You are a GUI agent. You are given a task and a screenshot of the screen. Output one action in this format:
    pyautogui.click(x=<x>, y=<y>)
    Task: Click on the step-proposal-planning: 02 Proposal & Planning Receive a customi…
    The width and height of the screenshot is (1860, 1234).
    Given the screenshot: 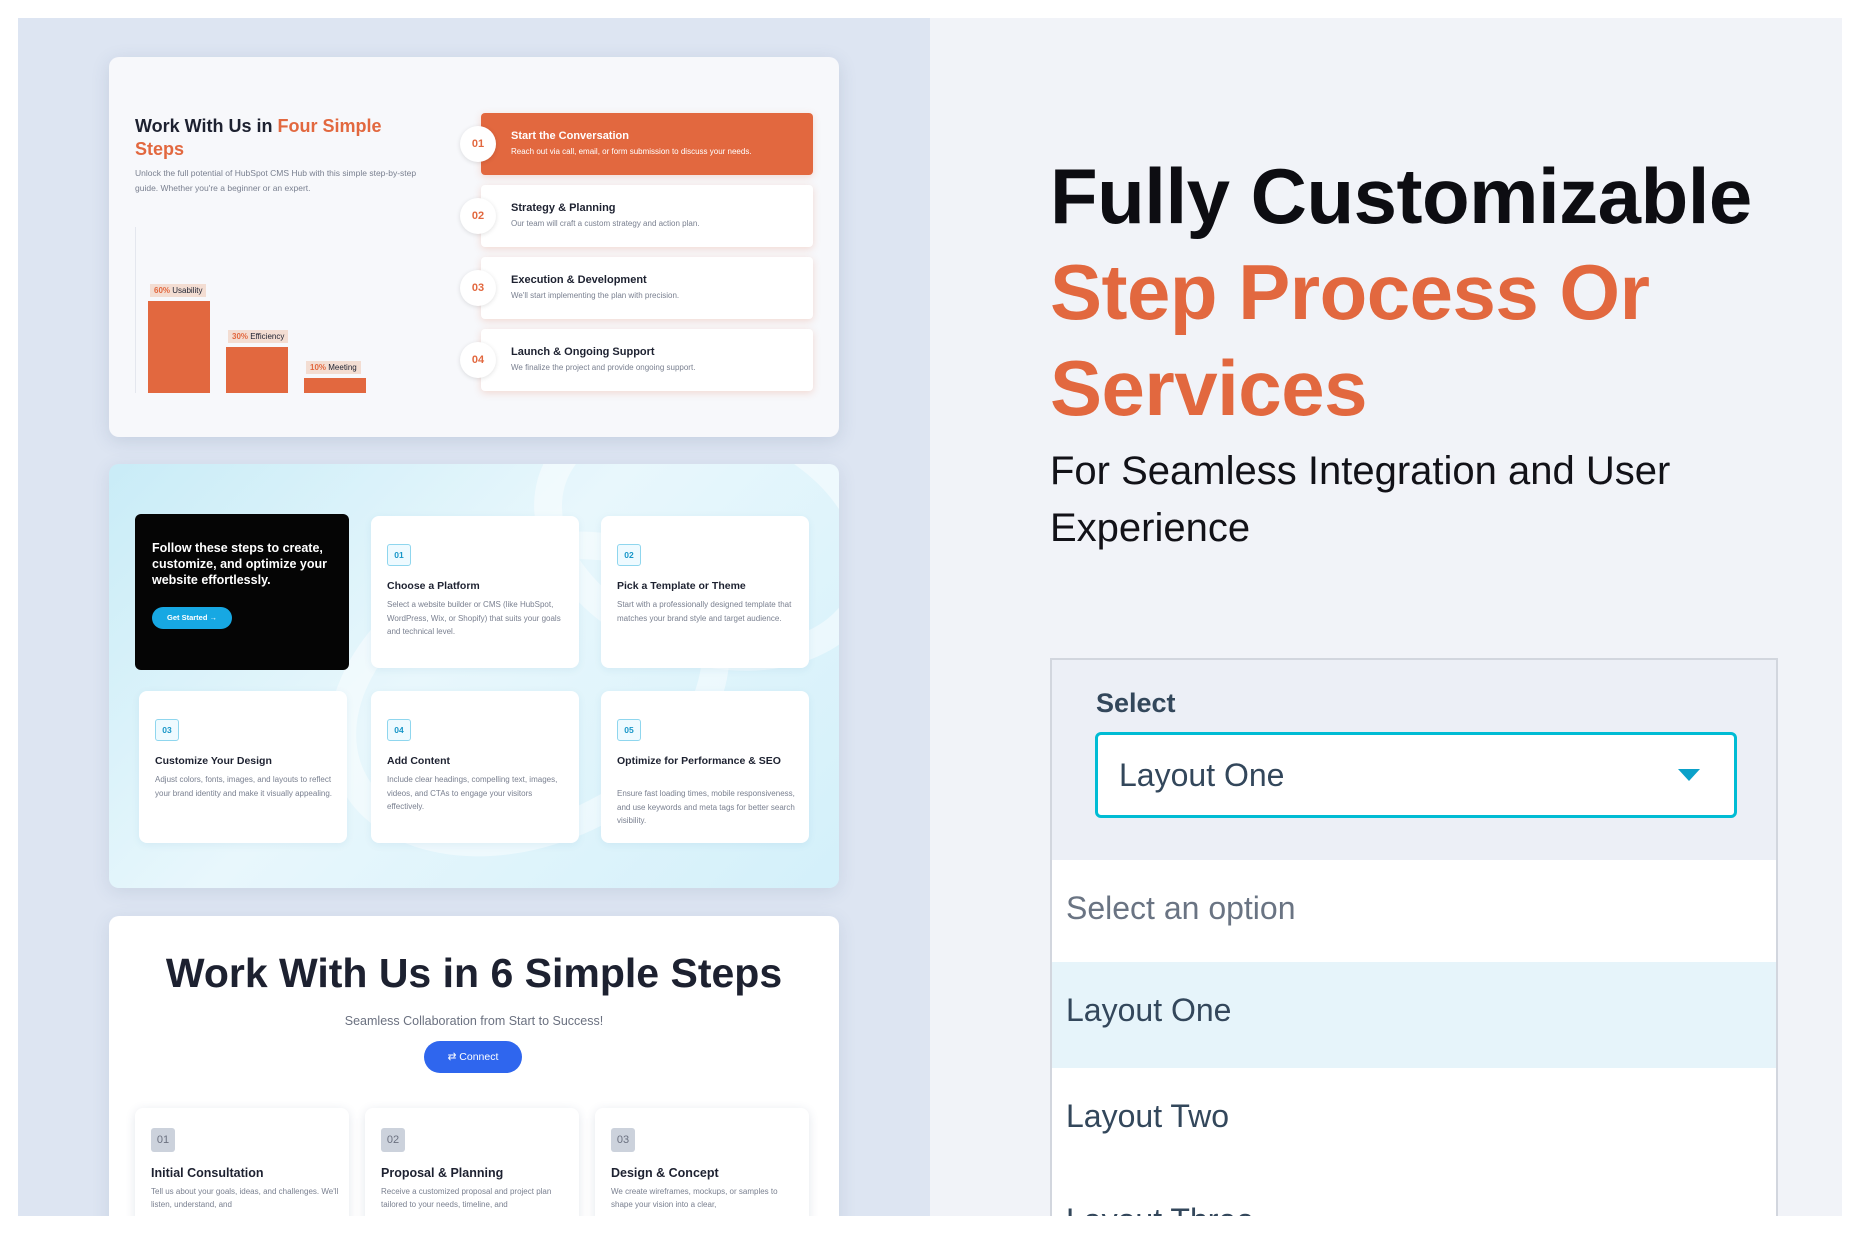 What is the action you would take?
    pyautogui.click(x=472, y=1162)
    